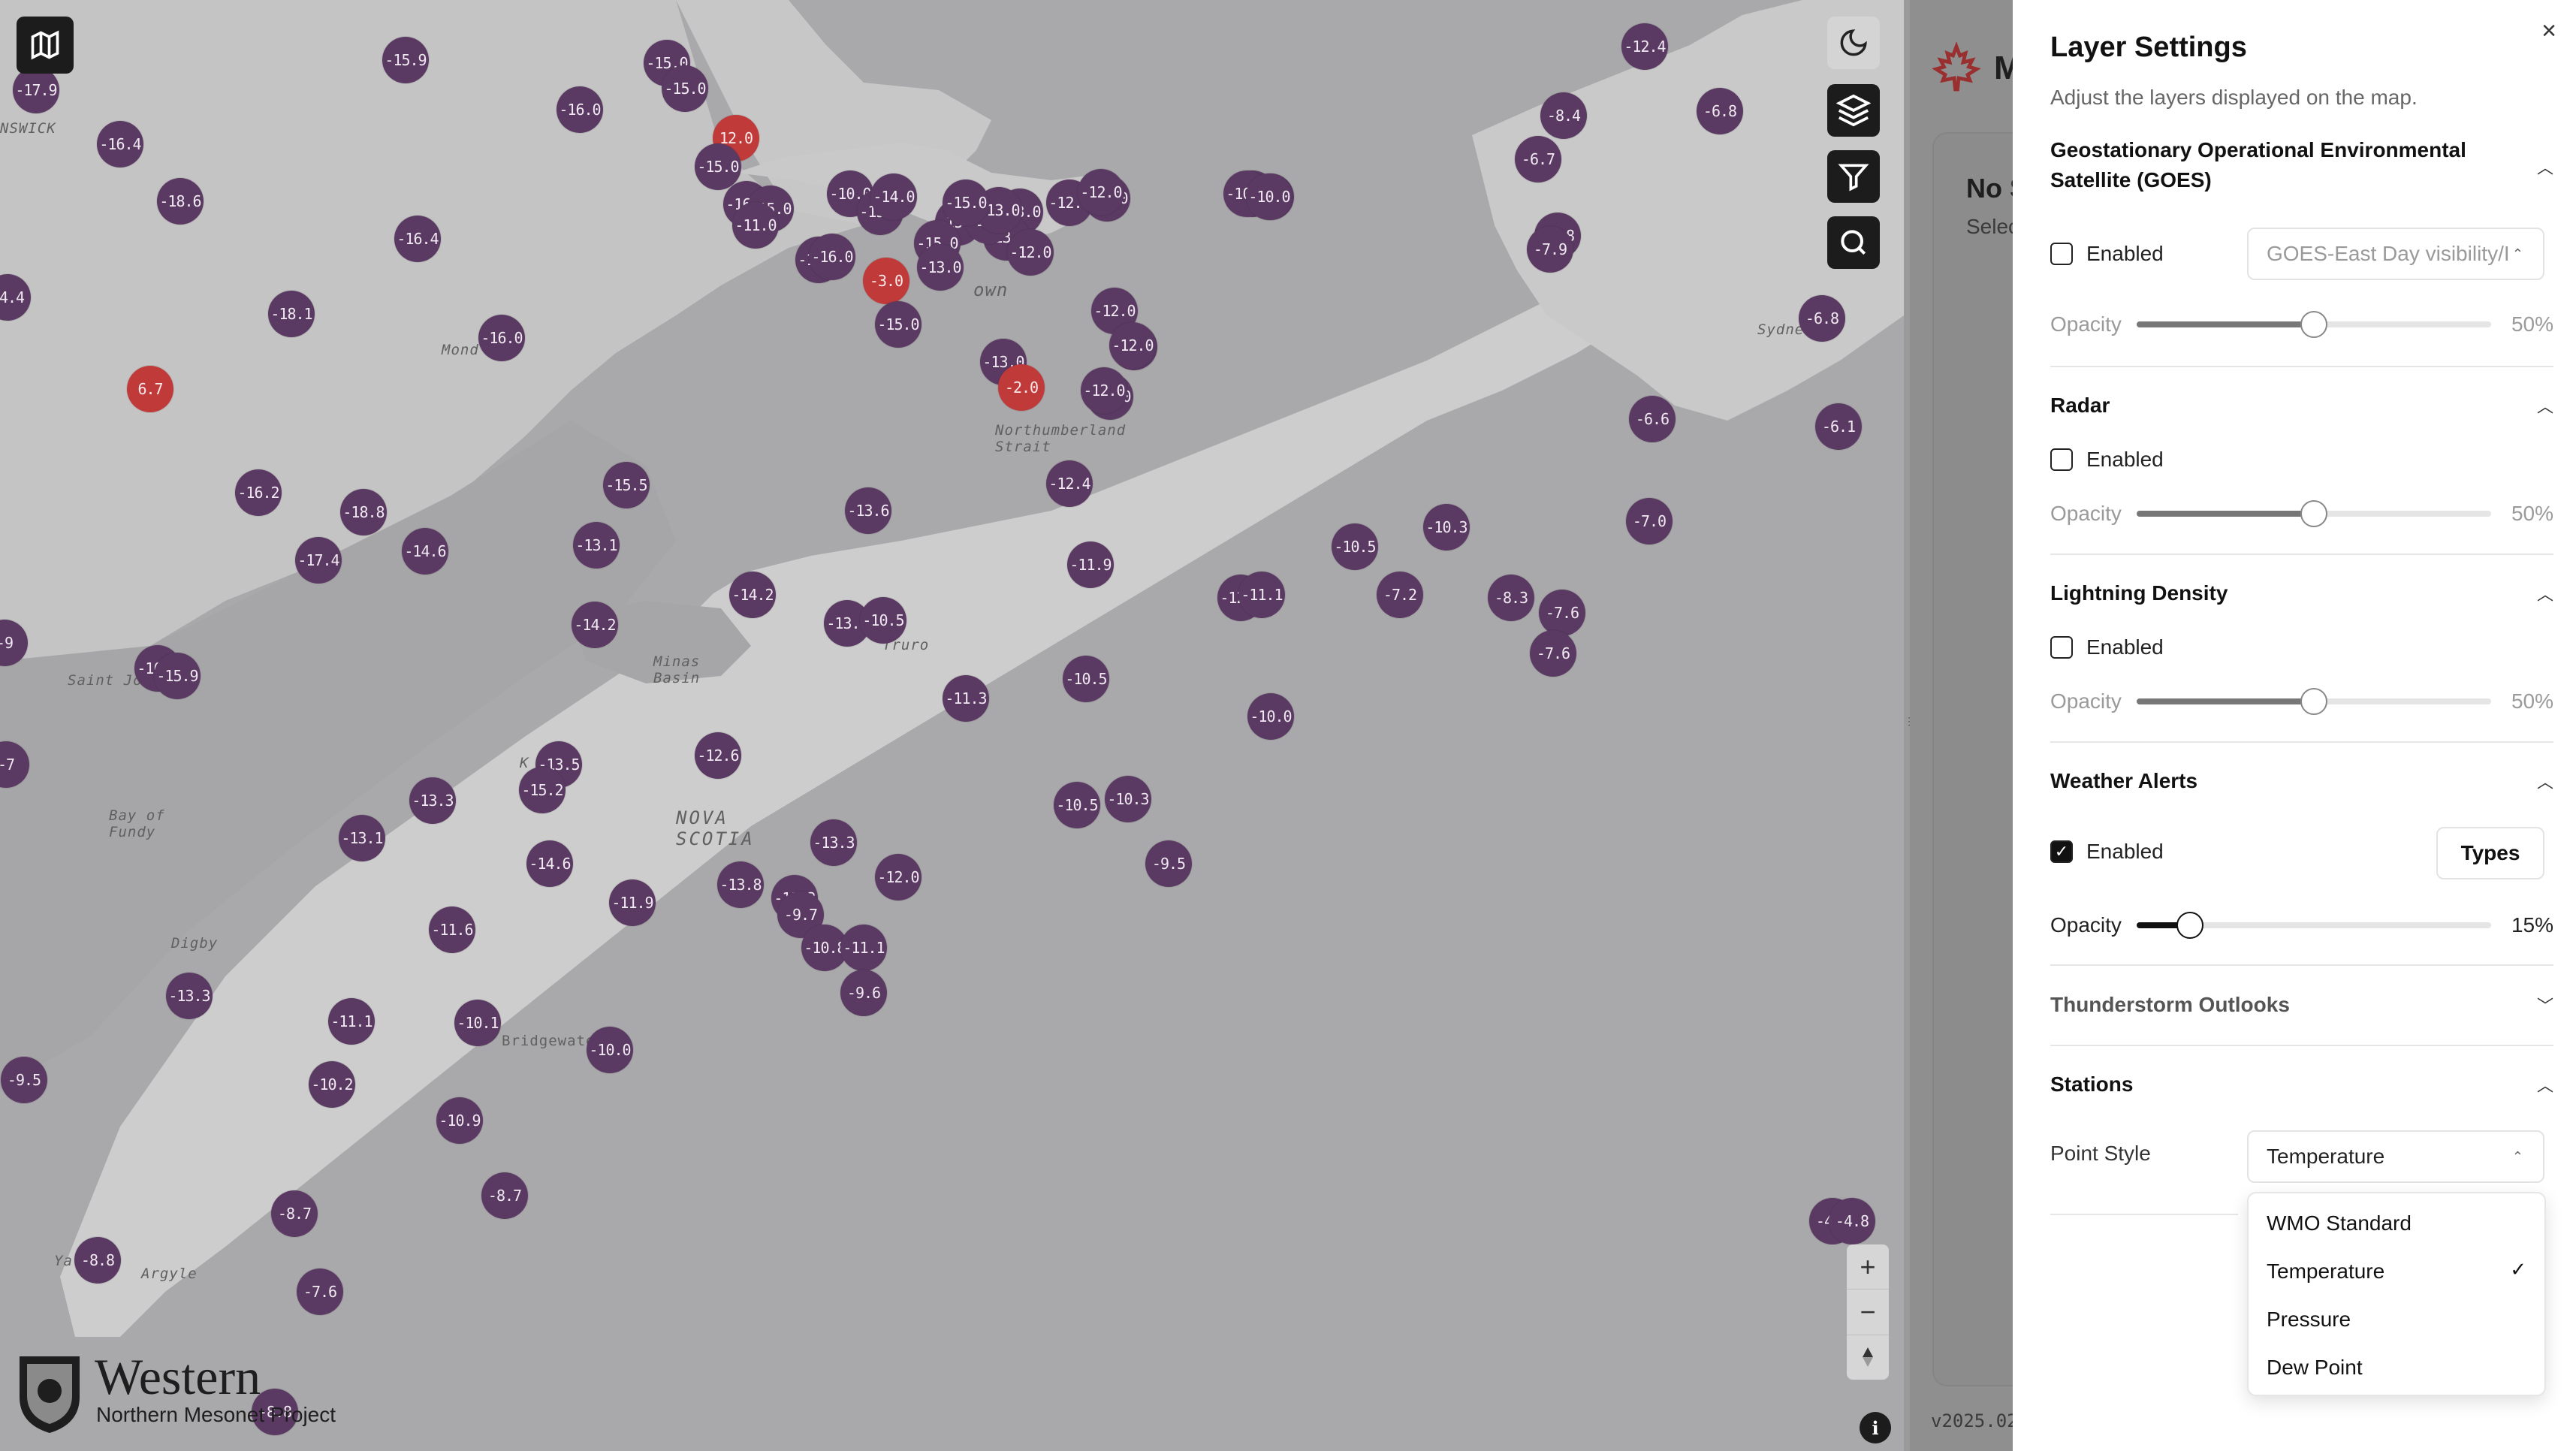 The height and width of the screenshot is (1451, 2576). I want to click on station-marker: -14.6, so click(425, 551).